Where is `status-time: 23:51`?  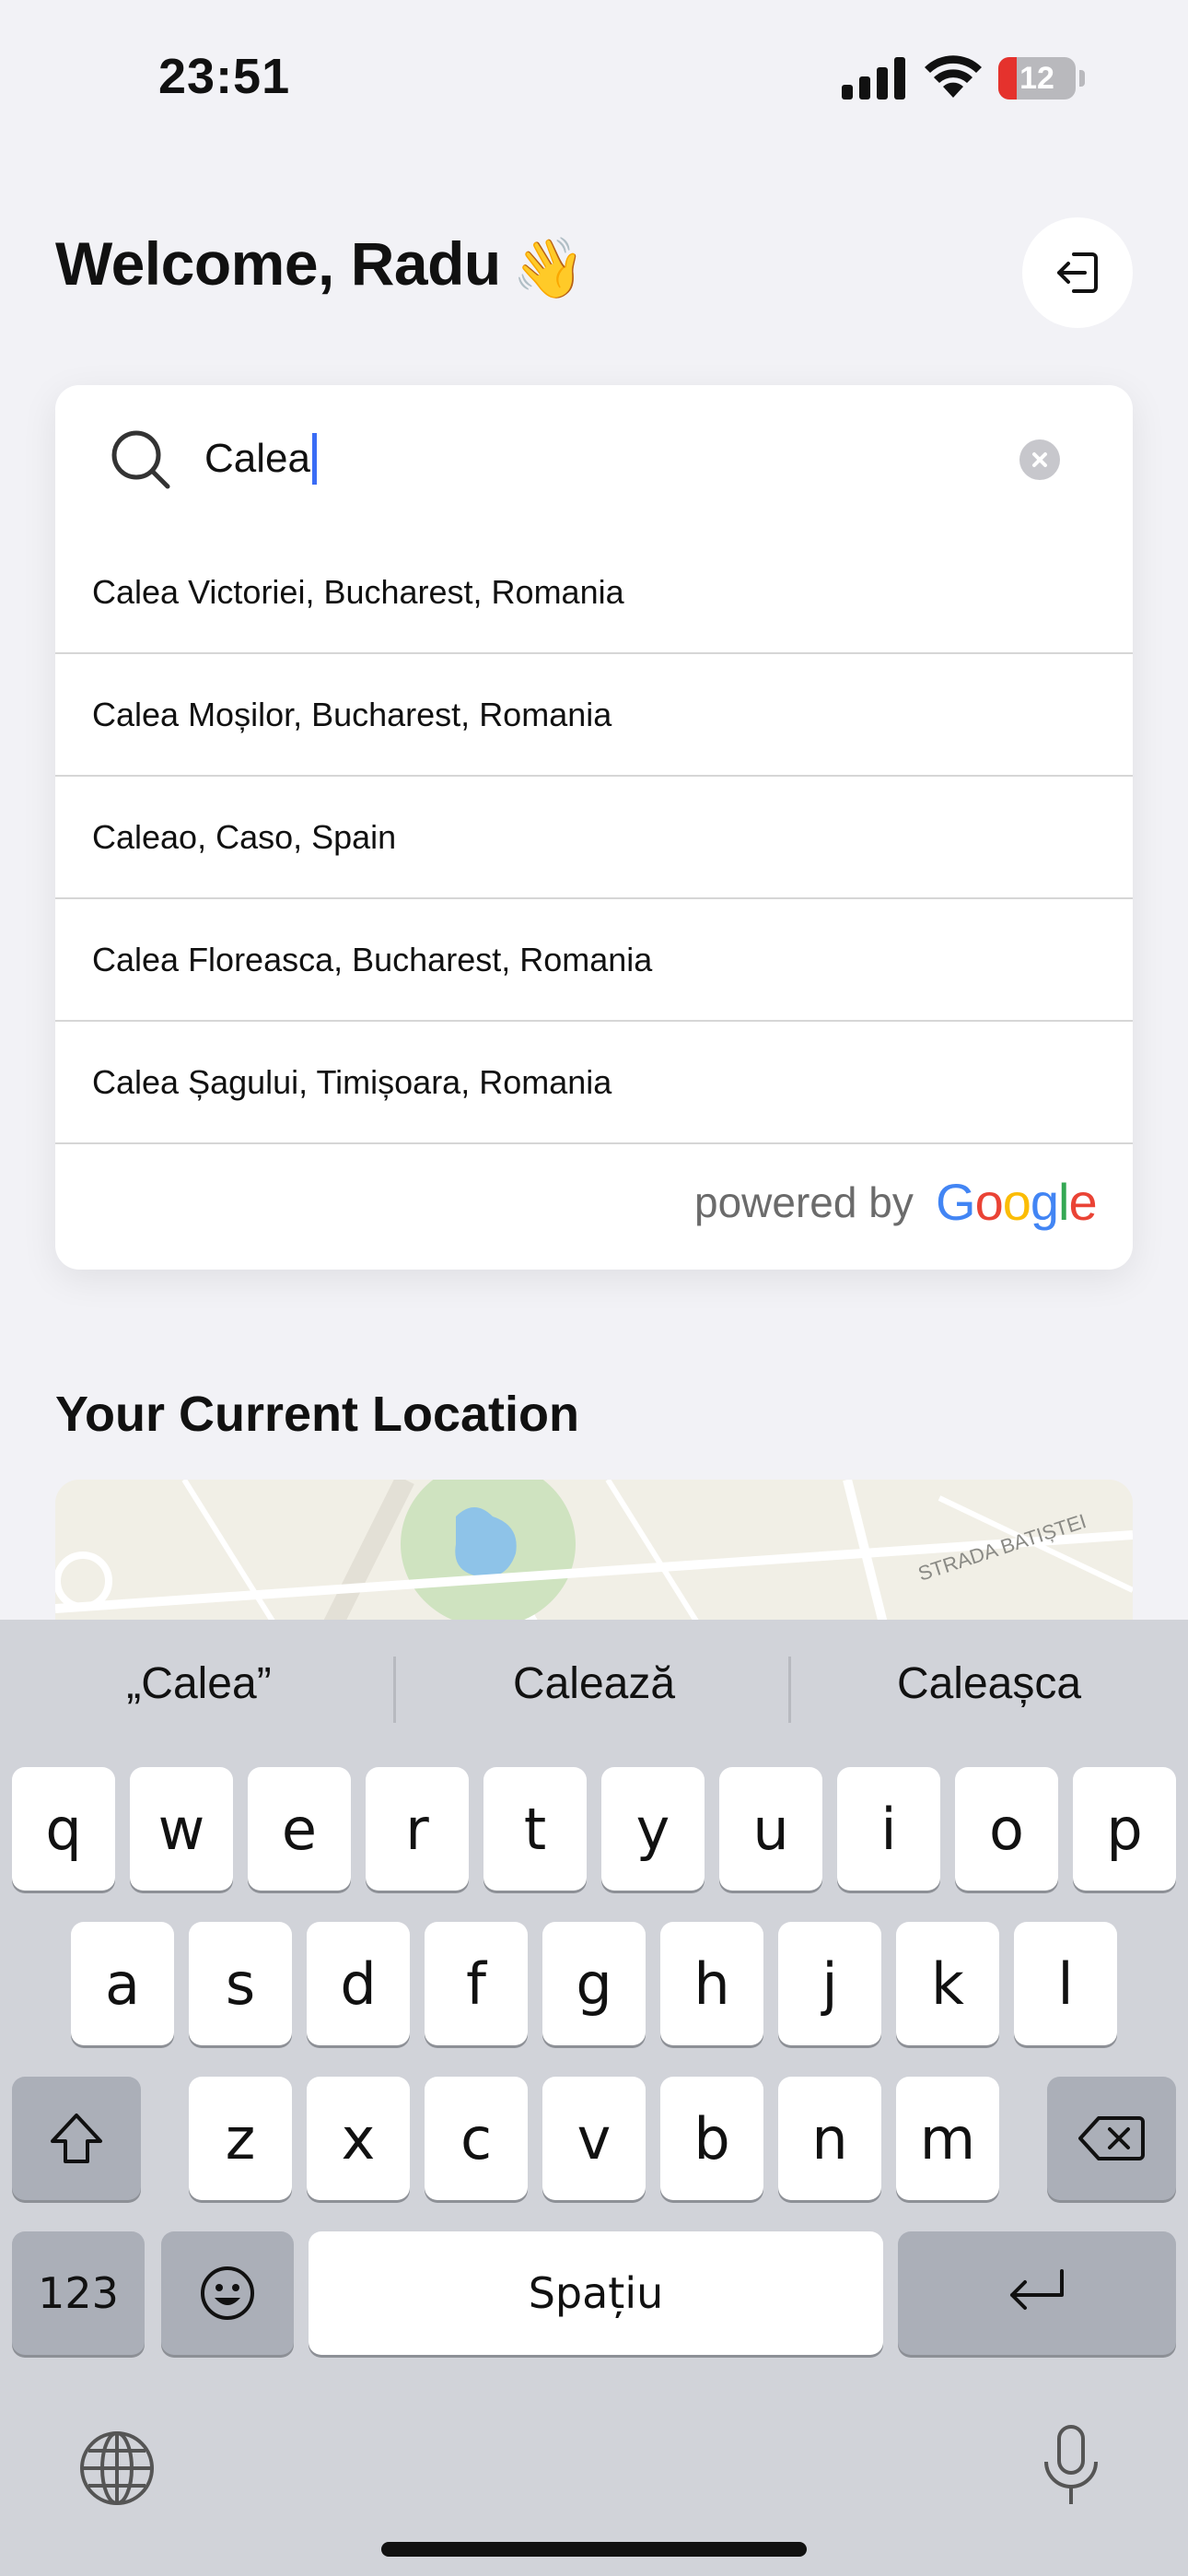
status-time: 23:51 is located at coordinates (224, 76).